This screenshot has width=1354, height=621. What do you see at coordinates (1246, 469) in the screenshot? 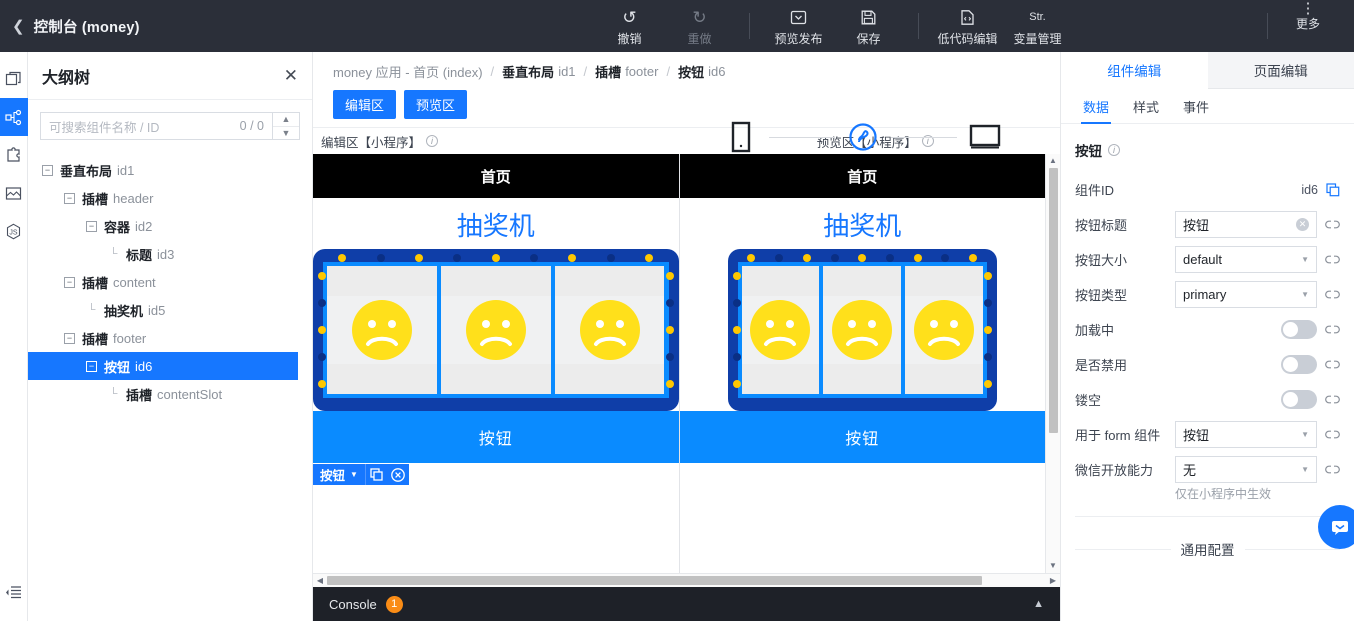
I see `wechat-open-ability-select: 无 ▼` at bounding box center [1246, 469].